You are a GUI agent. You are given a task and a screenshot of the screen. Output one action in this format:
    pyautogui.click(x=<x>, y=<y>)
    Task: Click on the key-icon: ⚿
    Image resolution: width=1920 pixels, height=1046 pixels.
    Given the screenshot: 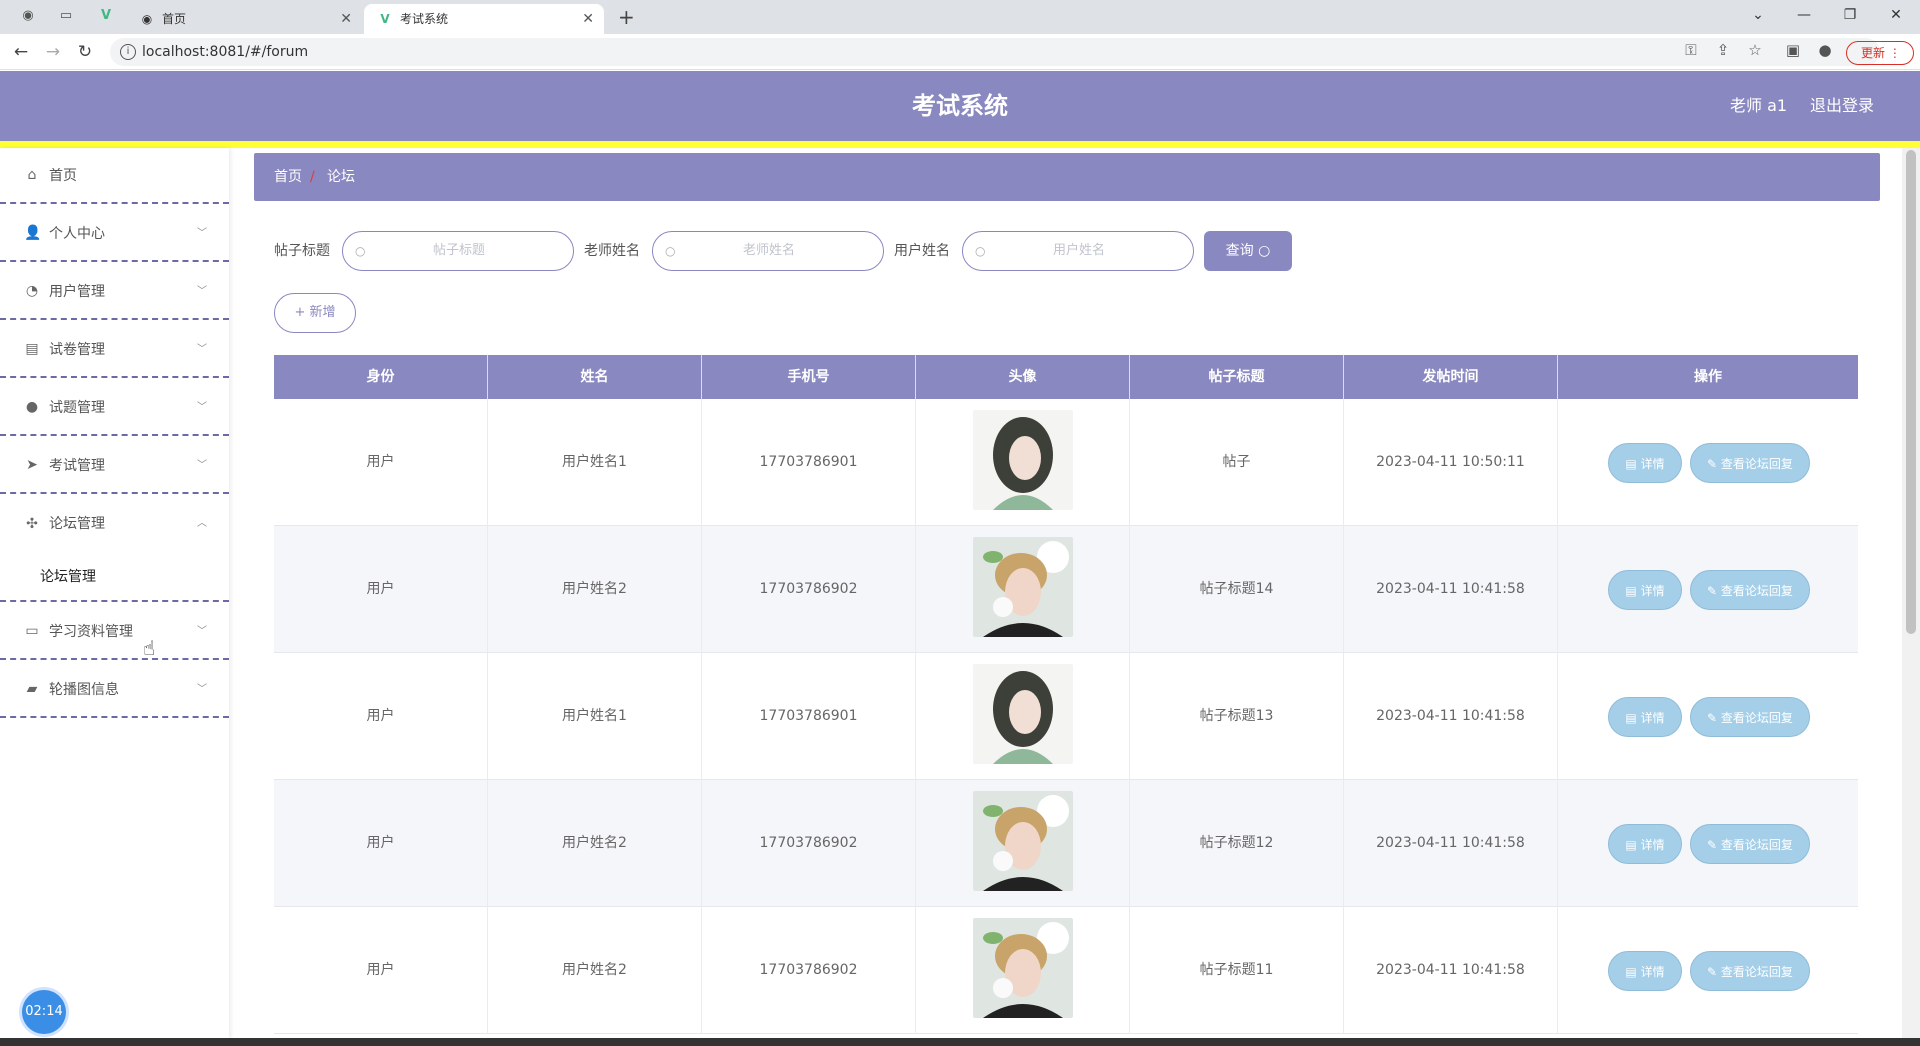 What is the action you would take?
    pyautogui.click(x=1691, y=50)
    